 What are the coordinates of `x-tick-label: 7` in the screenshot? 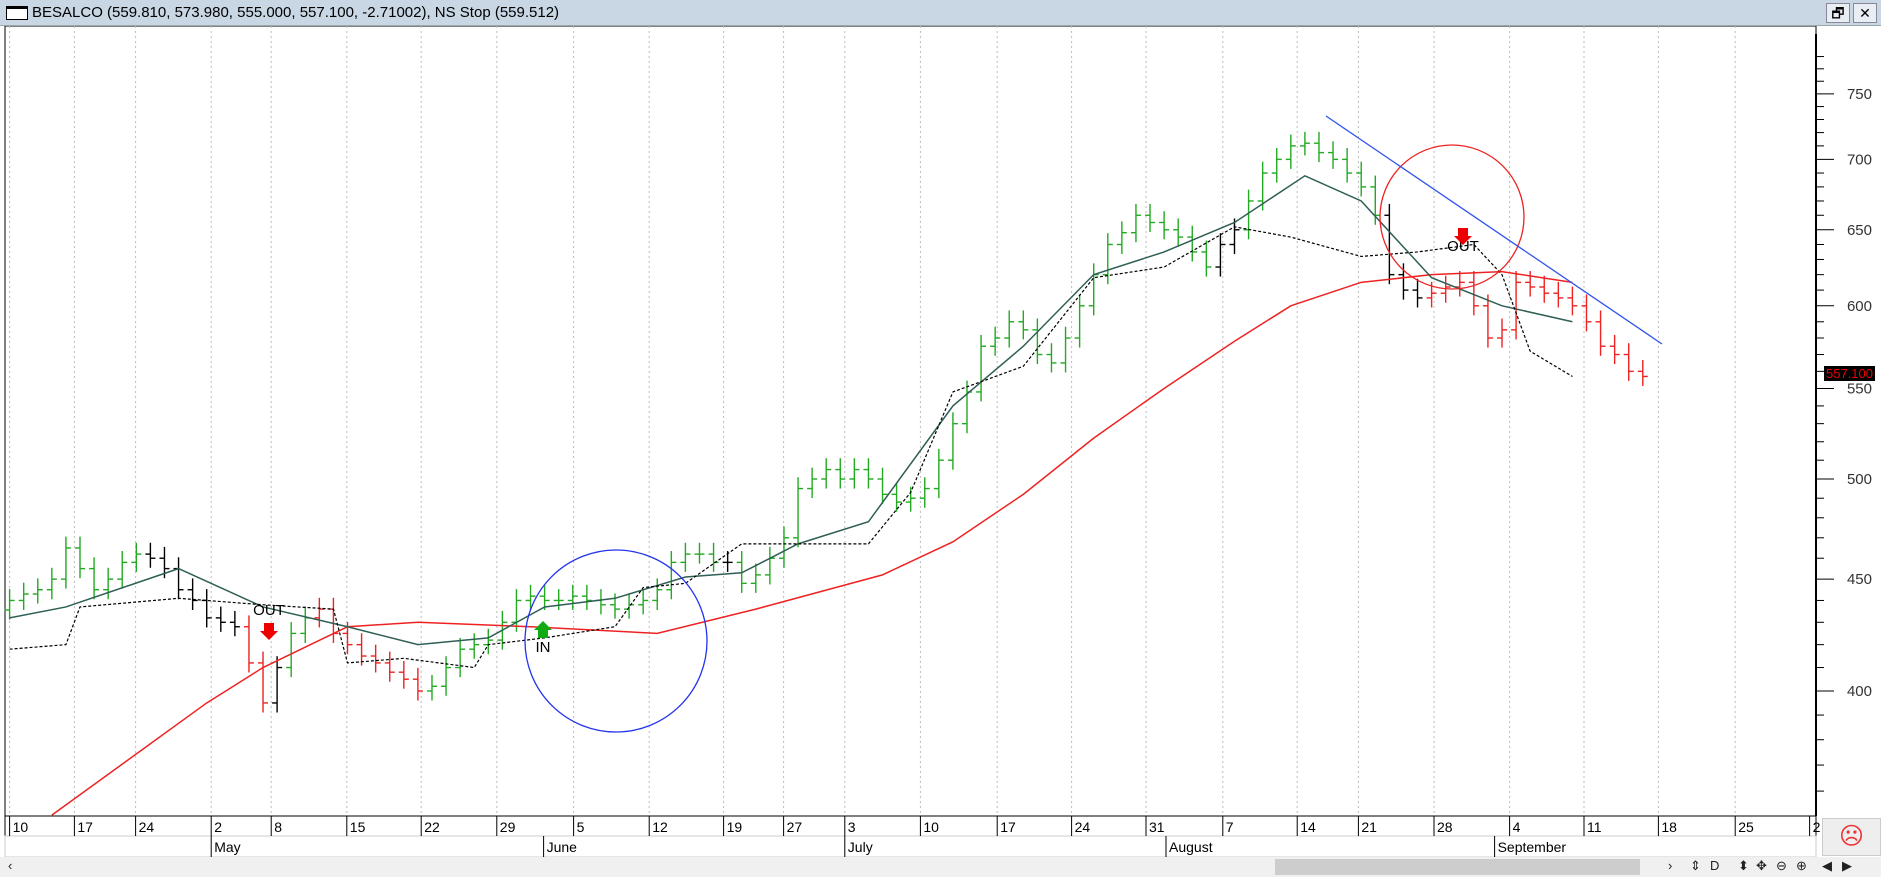 It's located at (1230, 827).